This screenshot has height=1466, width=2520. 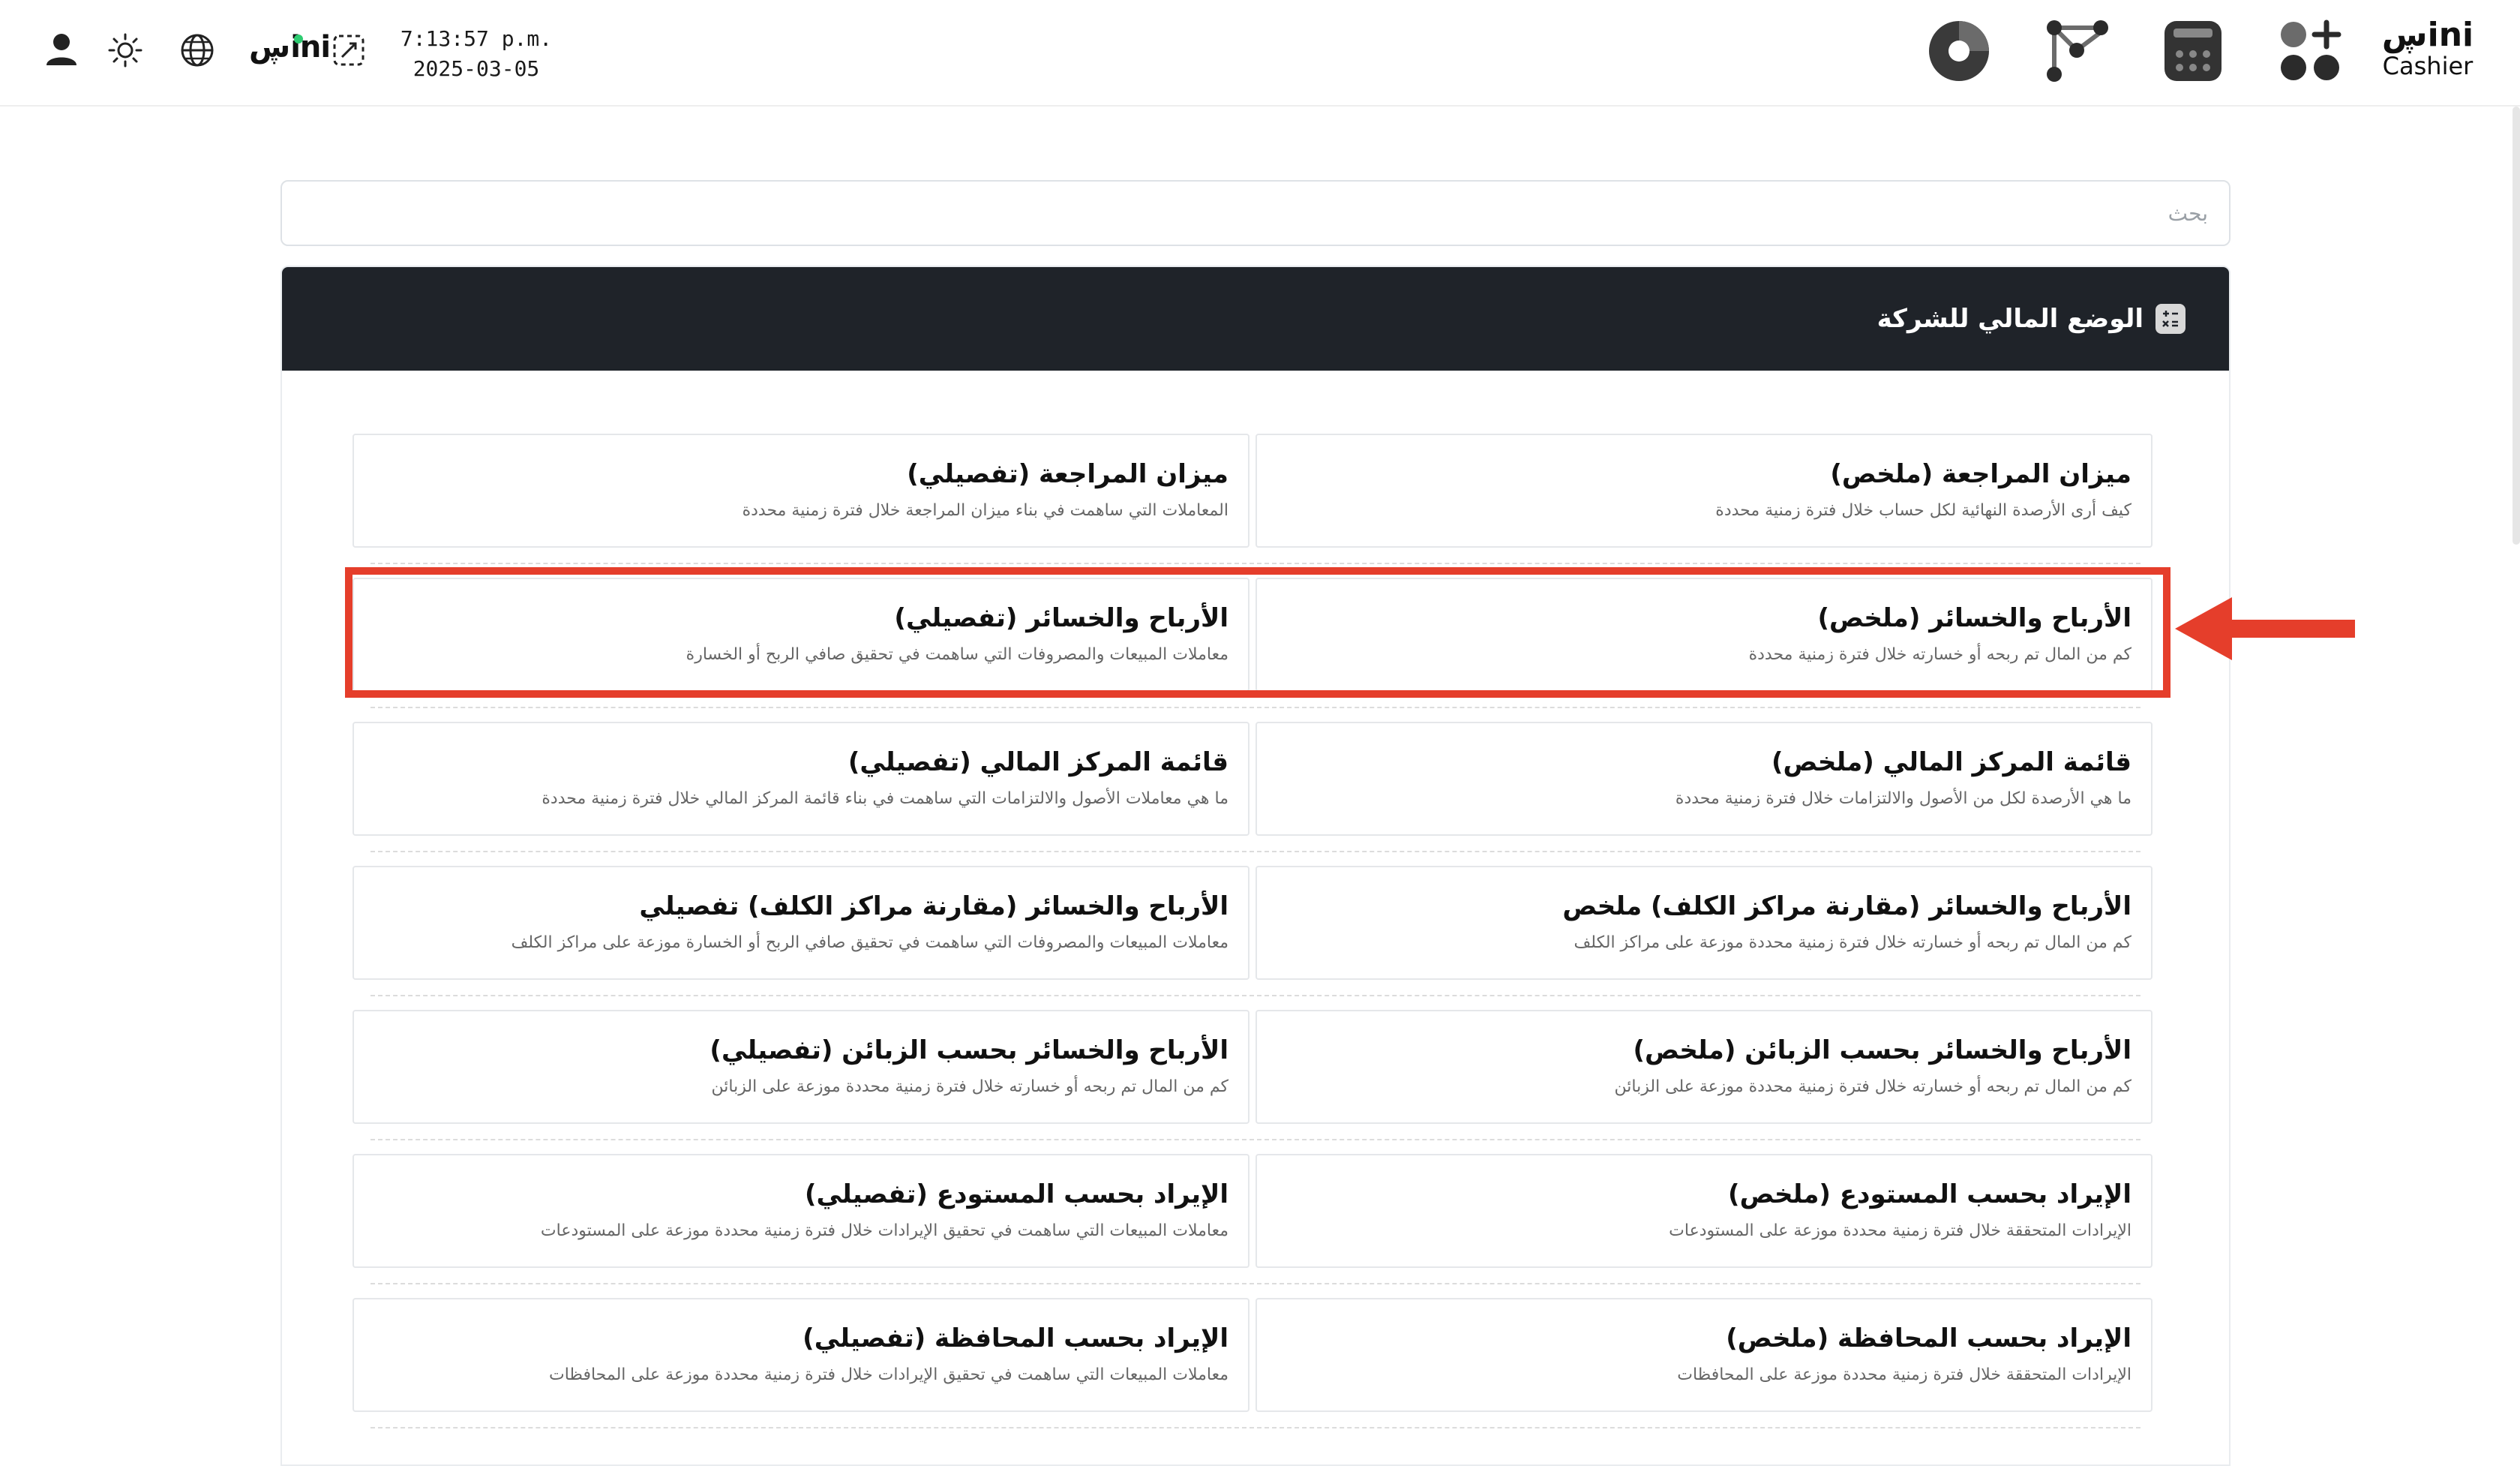 I want to click on report-title: الأرباح والخسائر بحسب الزبائن (تفصيلي), so click(x=969, y=1050).